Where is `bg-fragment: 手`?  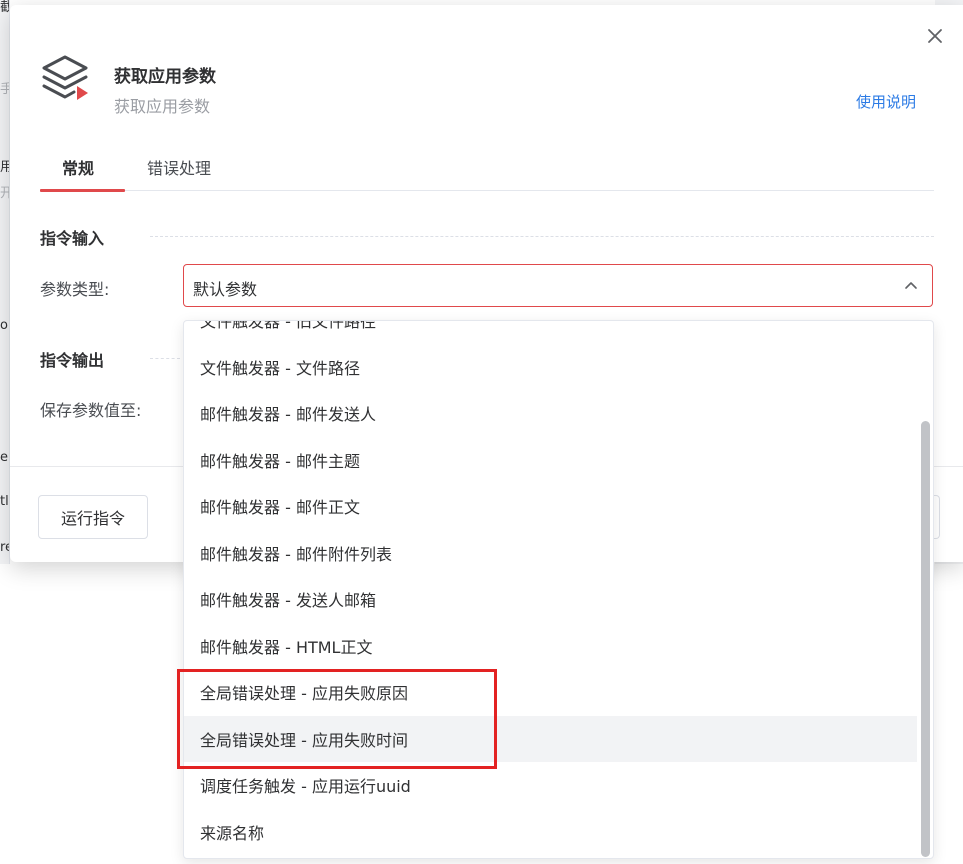 bg-fragment: 手 is located at coordinates (4, 87).